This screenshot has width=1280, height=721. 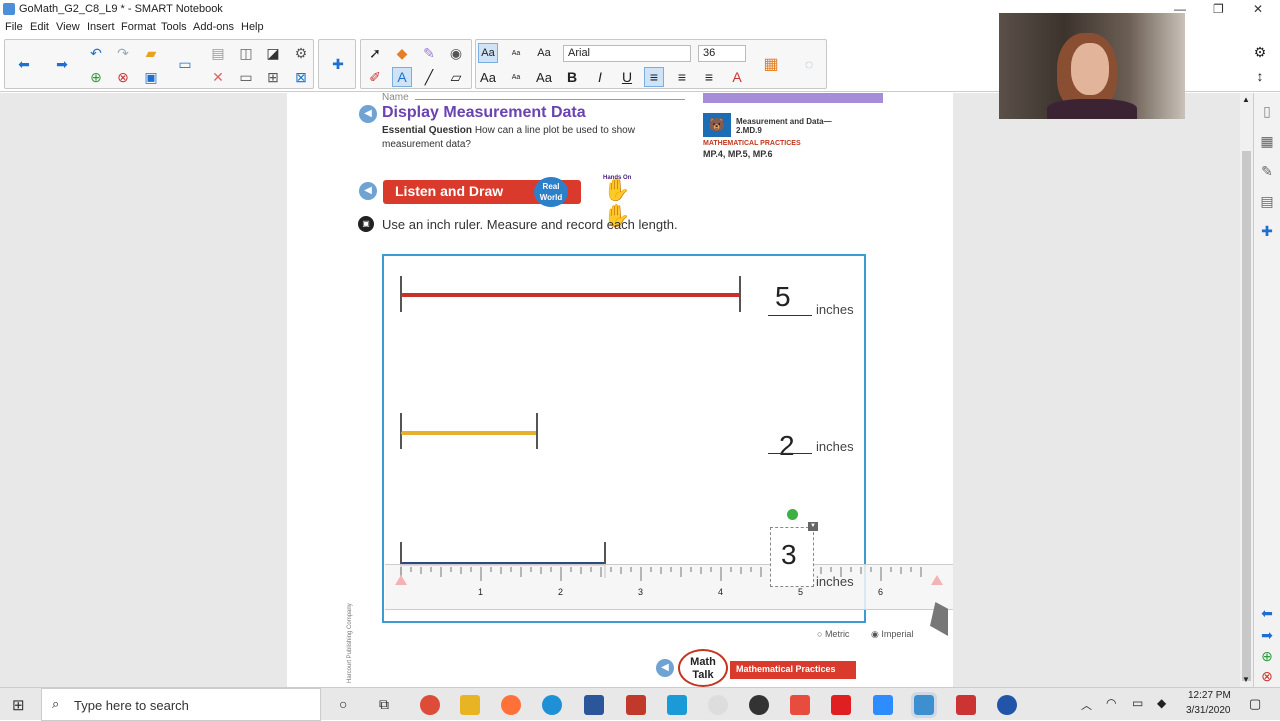 I want to click on paste-icon: ▤, so click(x=218, y=53).